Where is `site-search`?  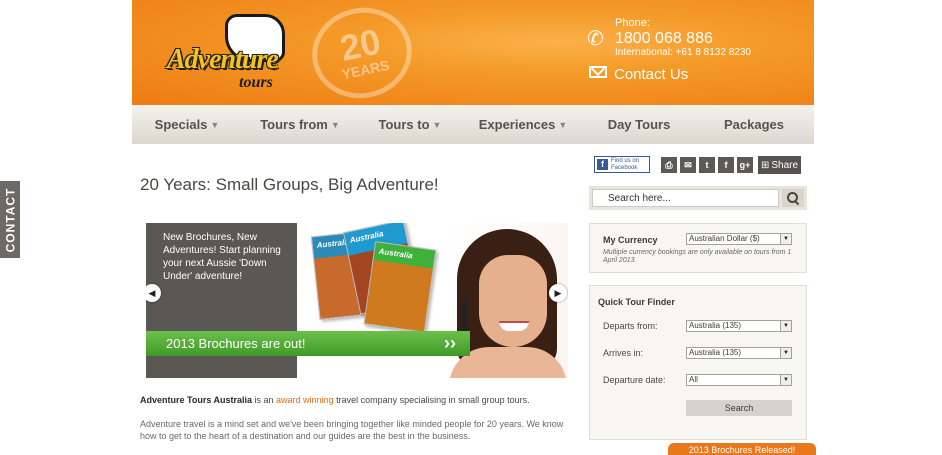
site-search is located at coordinates (698, 198).